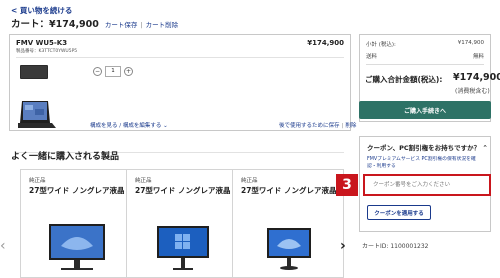  What do you see at coordinates (425, 56) in the screenshot?
I see `shipping-row: 送料 無料` at bounding box center [425, 56].